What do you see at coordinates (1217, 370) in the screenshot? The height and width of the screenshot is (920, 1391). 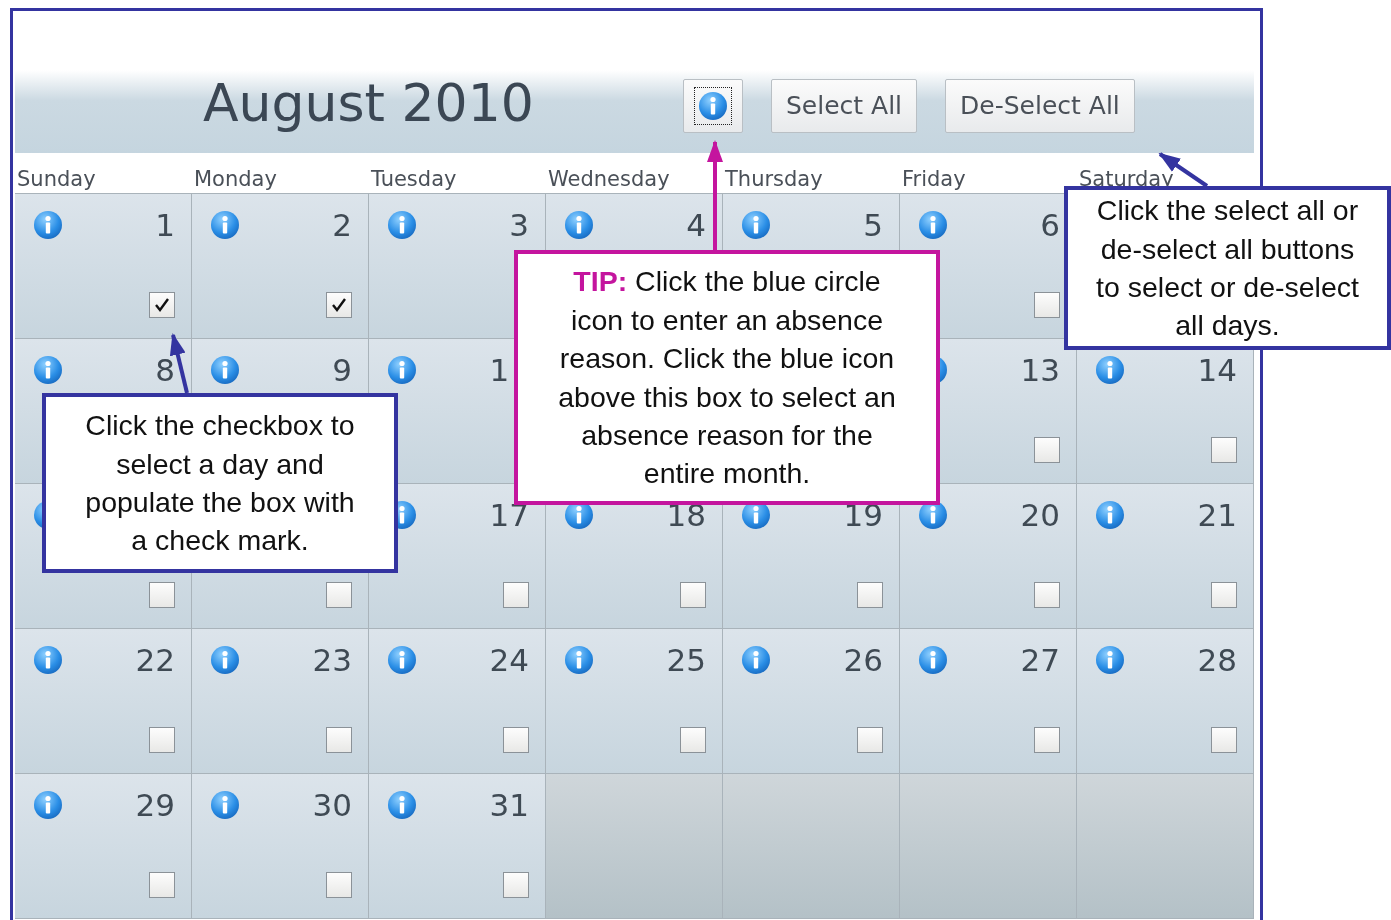 I see `day-number: 14` at bounding box center [1217, 370].